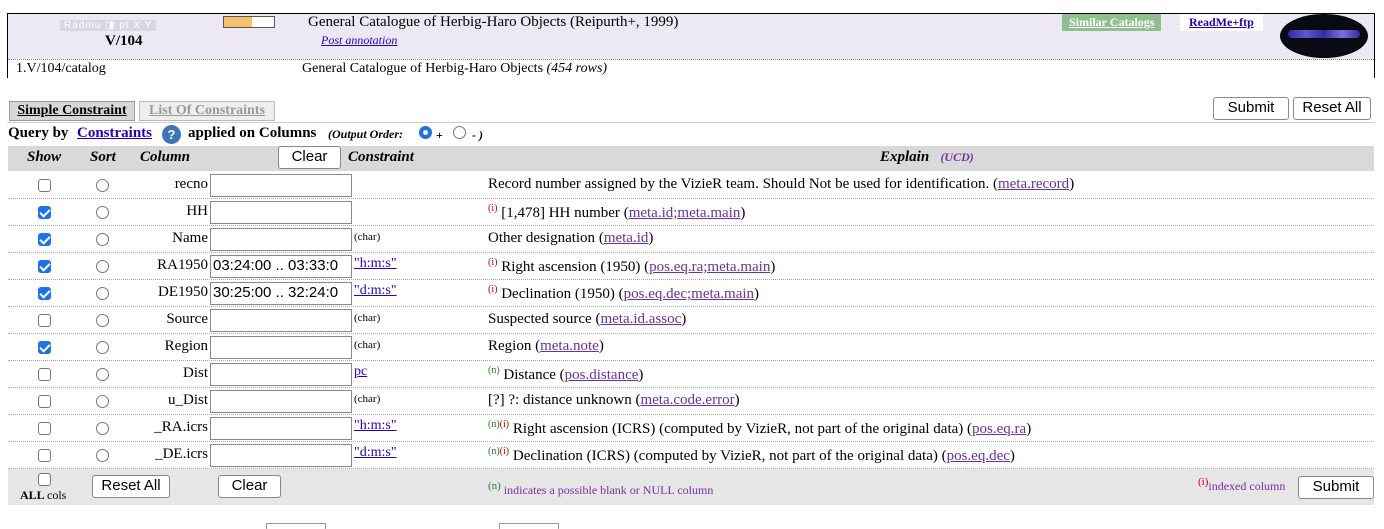 The width and height of the screenshot is (1384, 529). What do you see at coordinates (602, 375) in the screenshot?
I see `ucd-link: pos.distance` at bounding box center [602, 375].